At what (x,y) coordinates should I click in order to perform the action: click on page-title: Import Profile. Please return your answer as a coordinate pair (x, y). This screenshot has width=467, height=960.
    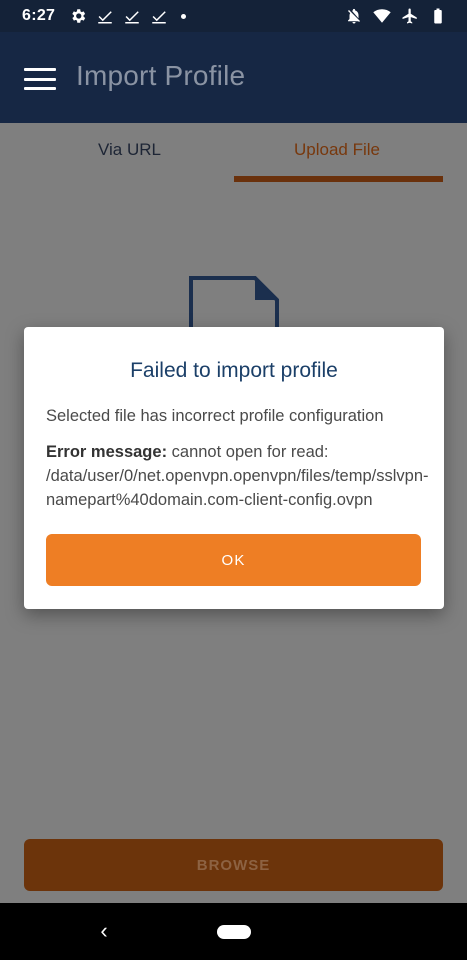
    Looking at the image, I should click on (161, 75).